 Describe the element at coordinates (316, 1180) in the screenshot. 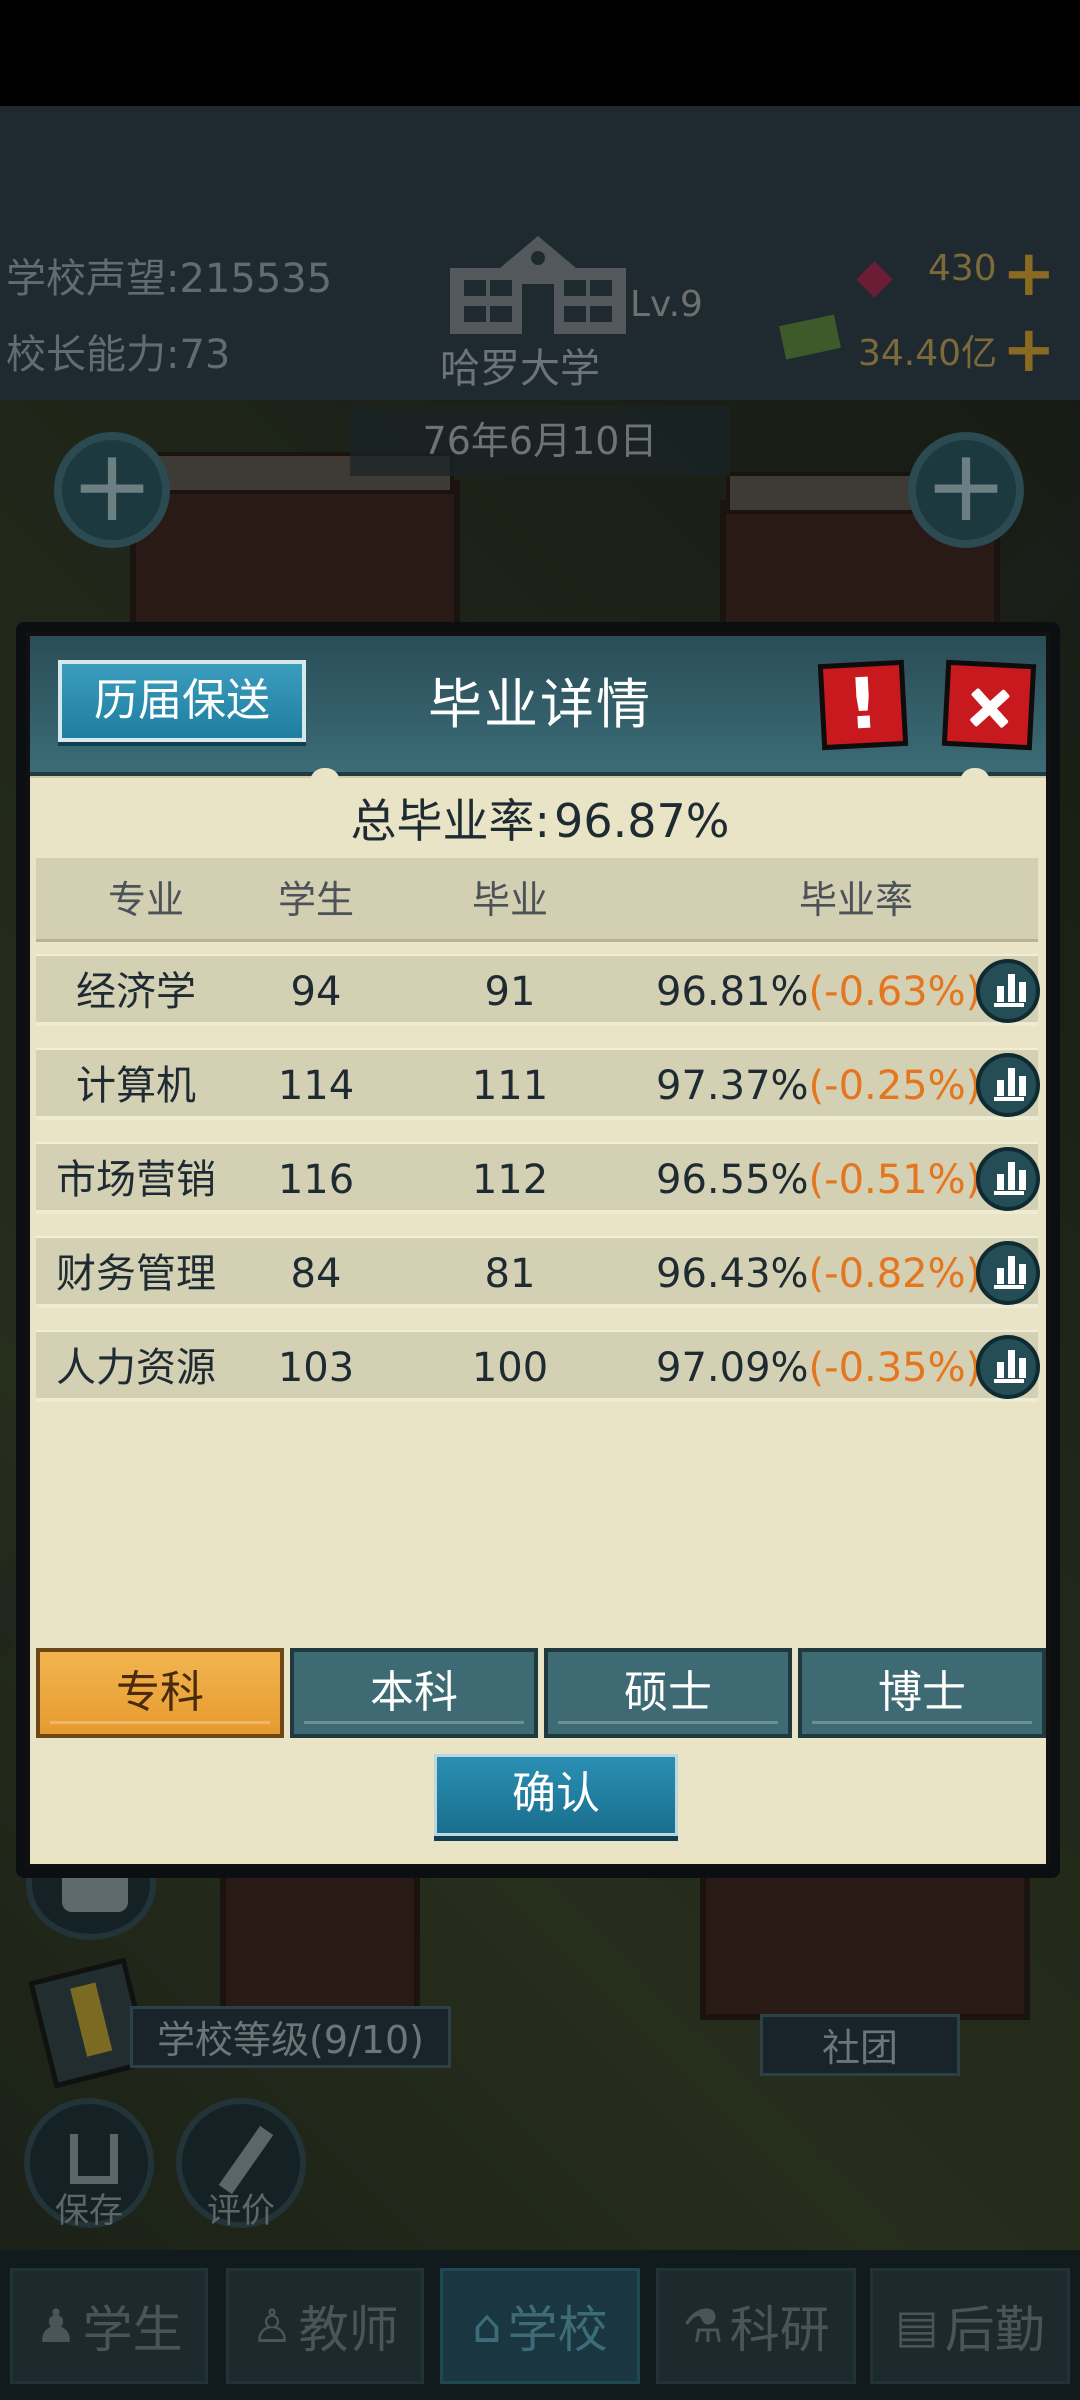

I see `students-cell: 116` at that location.